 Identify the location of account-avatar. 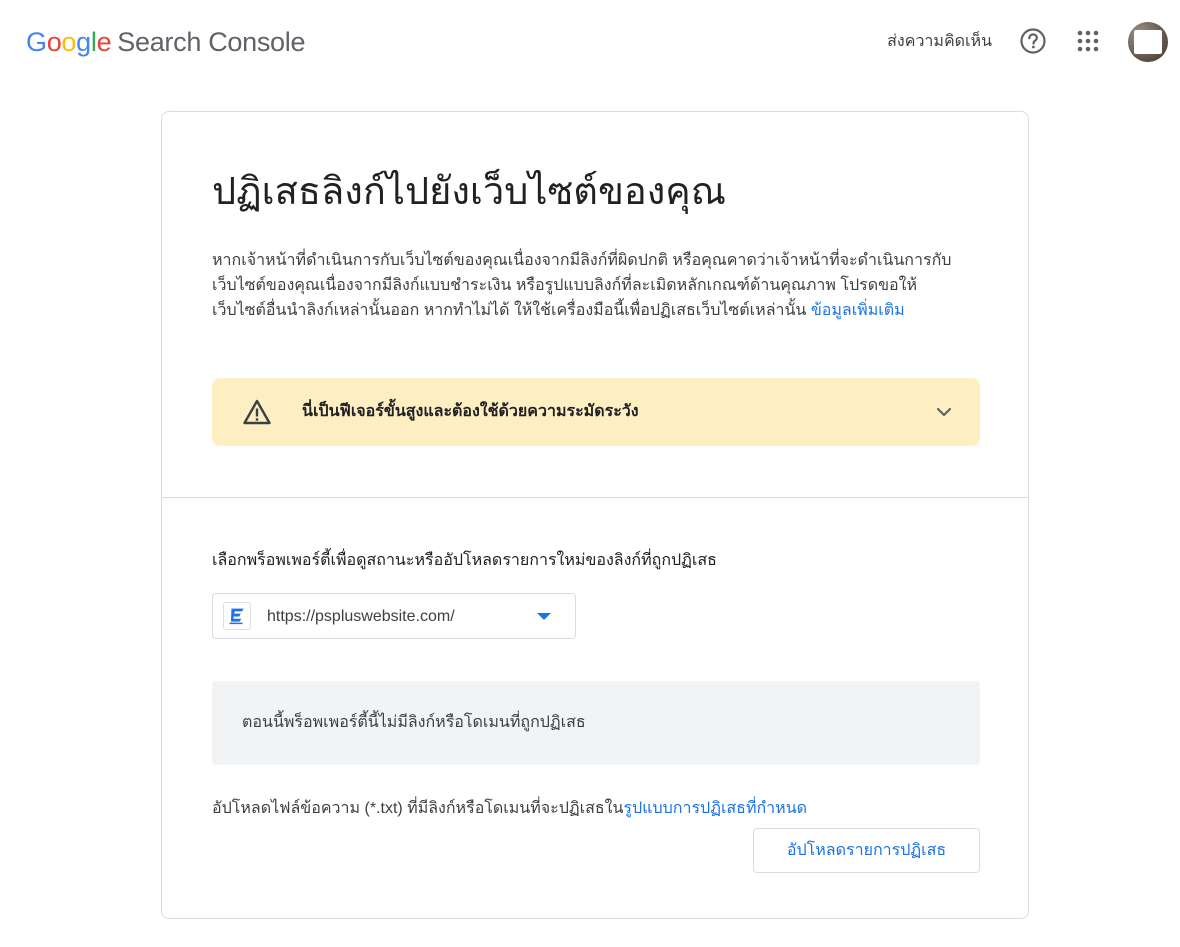
(1148, 42).